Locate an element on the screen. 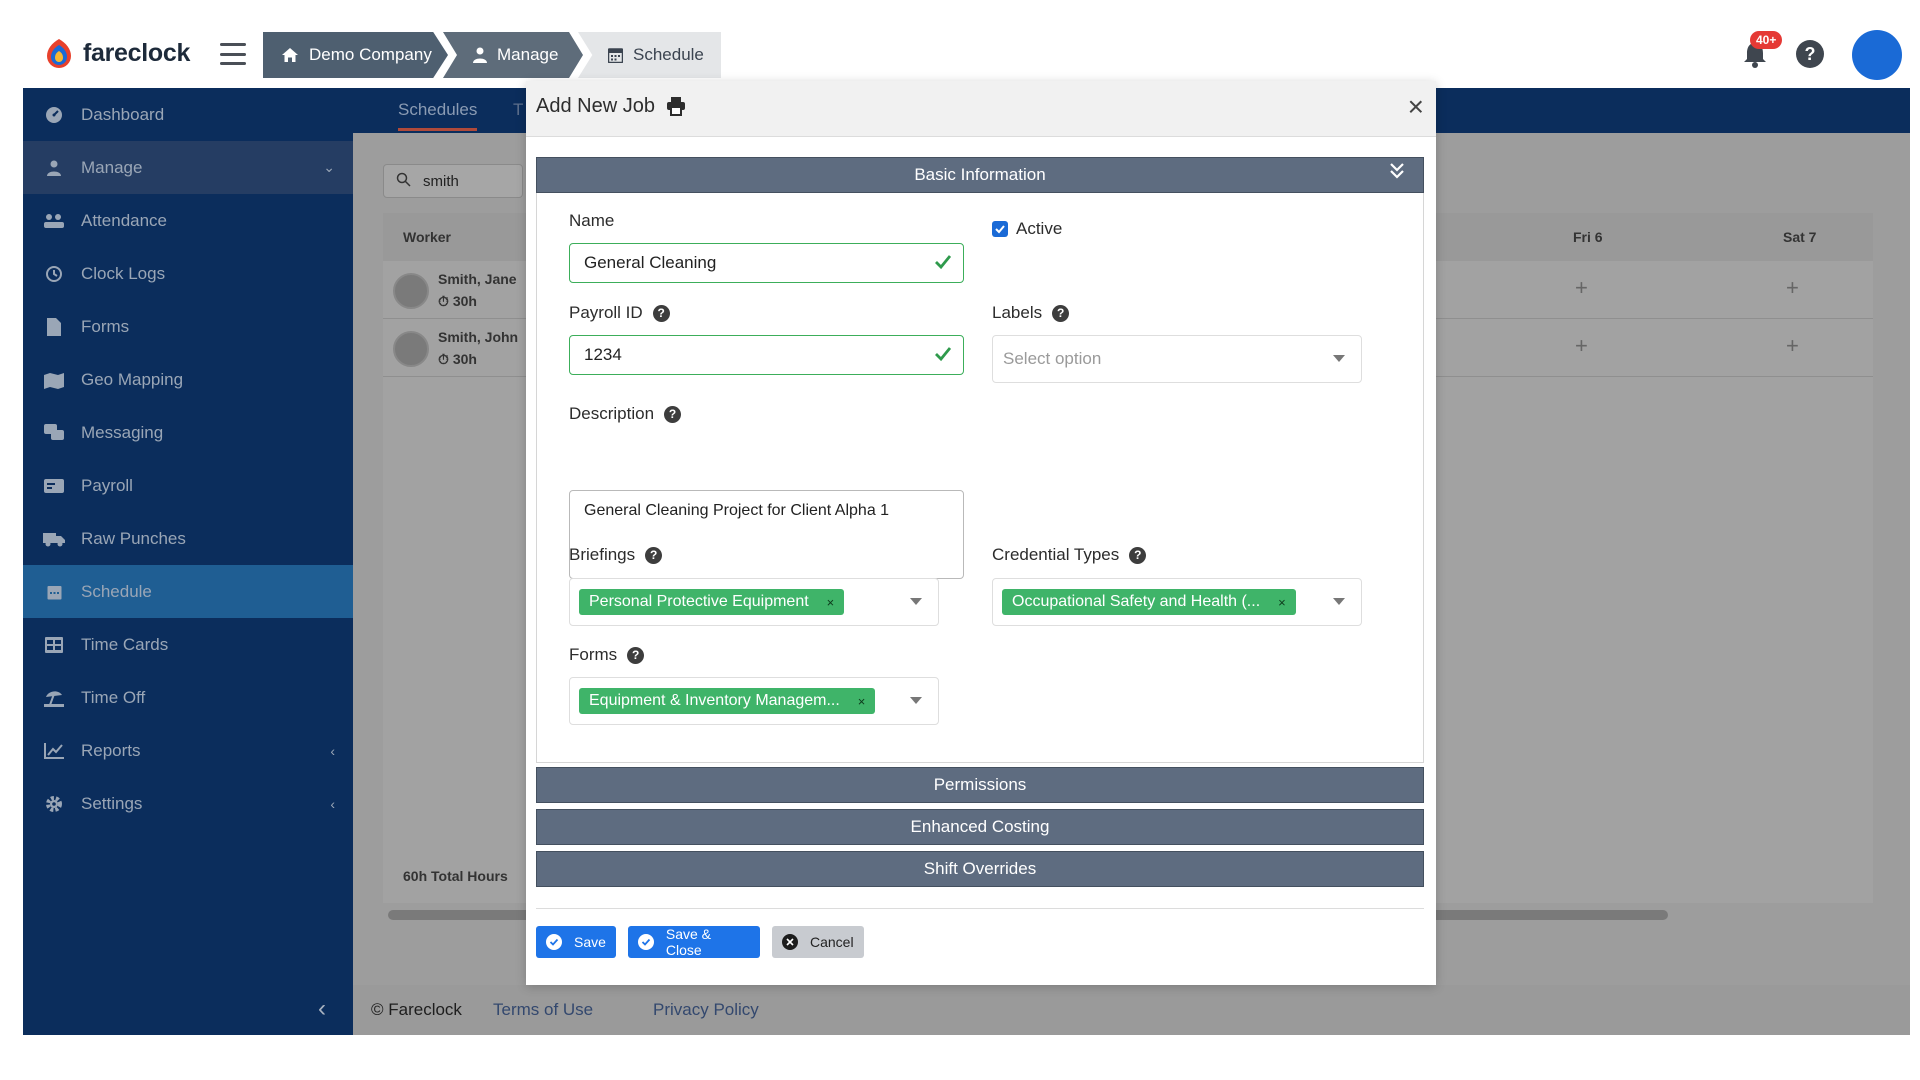  checkbox-checked-icon is located at coordinates (1000, 229).